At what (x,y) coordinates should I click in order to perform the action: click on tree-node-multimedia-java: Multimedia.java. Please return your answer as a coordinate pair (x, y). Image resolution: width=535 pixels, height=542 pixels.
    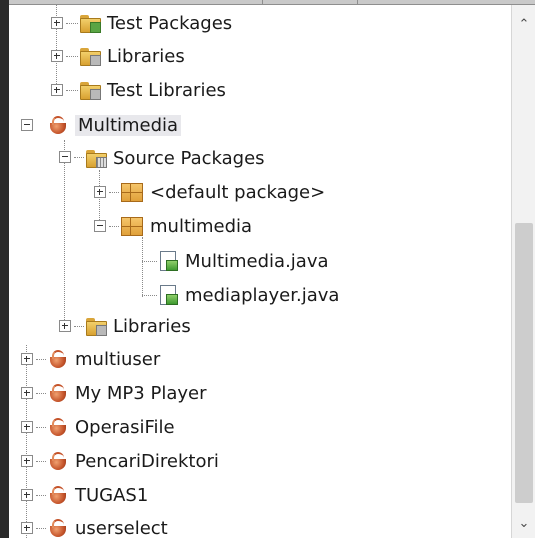
    Looking at the image, I should click on (243, 261).